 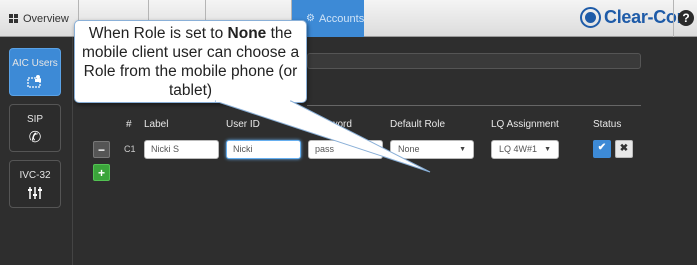 I want to click on callout-pointer, so click(x=322, y=136).